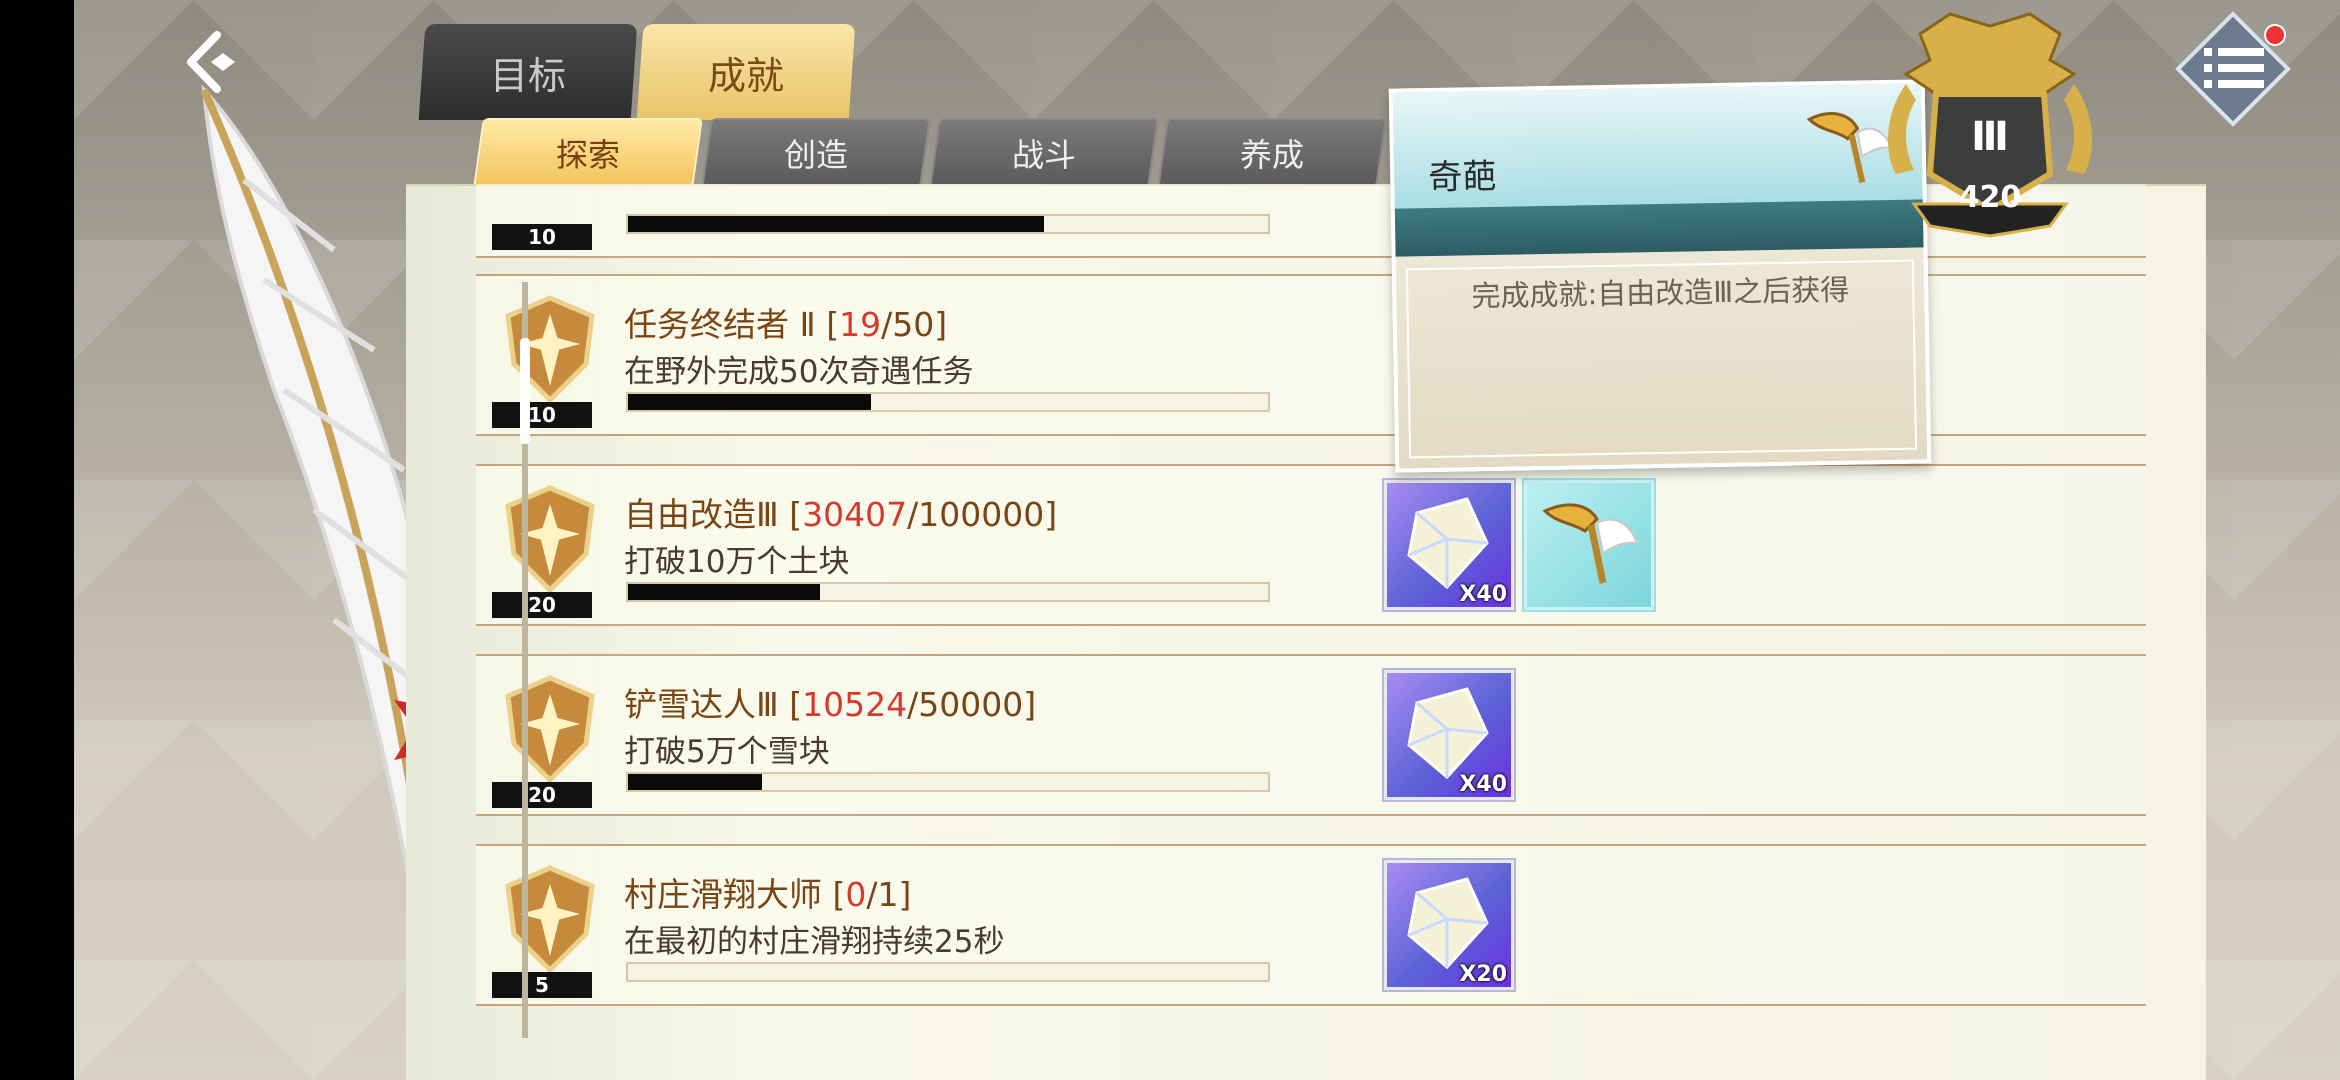 This screenshot has width=2340, height=1080. What do you see at coordinates (2233, 69) in the screenshot?
I see `menu-button` at bounding box center [2233, 69].